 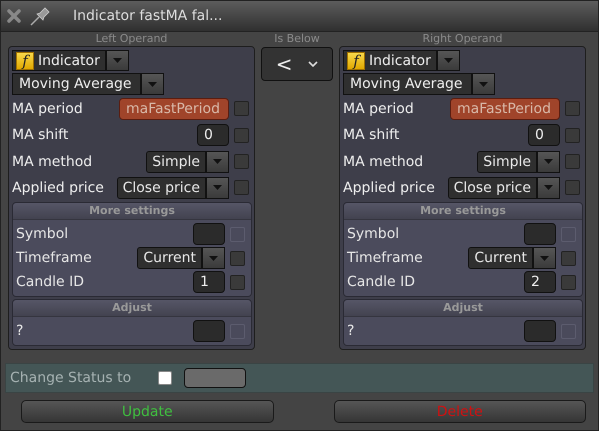 I want to click on status-label: Change Status to, so click(x=71, y=378).